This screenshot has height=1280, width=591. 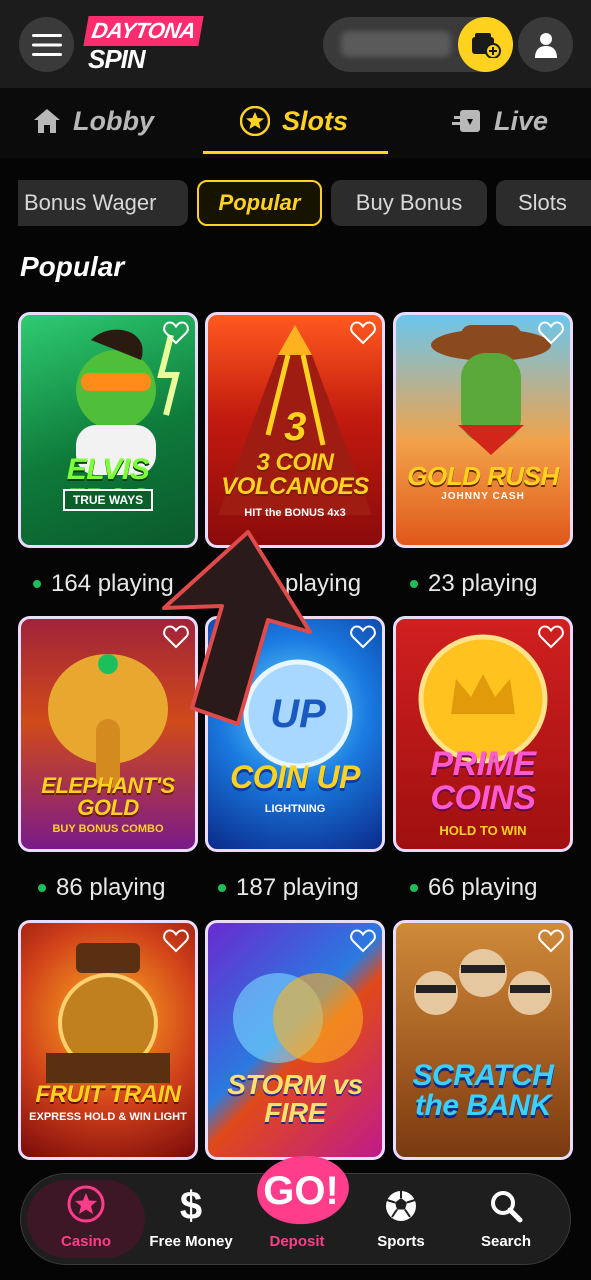 I want to click on chip-buy-bonus: Buy Bonus, so click(x=409, y=203).